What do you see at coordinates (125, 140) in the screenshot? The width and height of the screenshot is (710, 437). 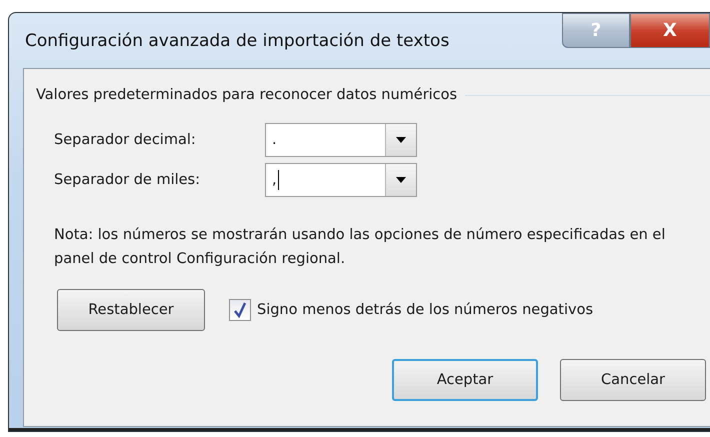 I see `field-label: Separador decimal:` at bounding box center [125, 140].